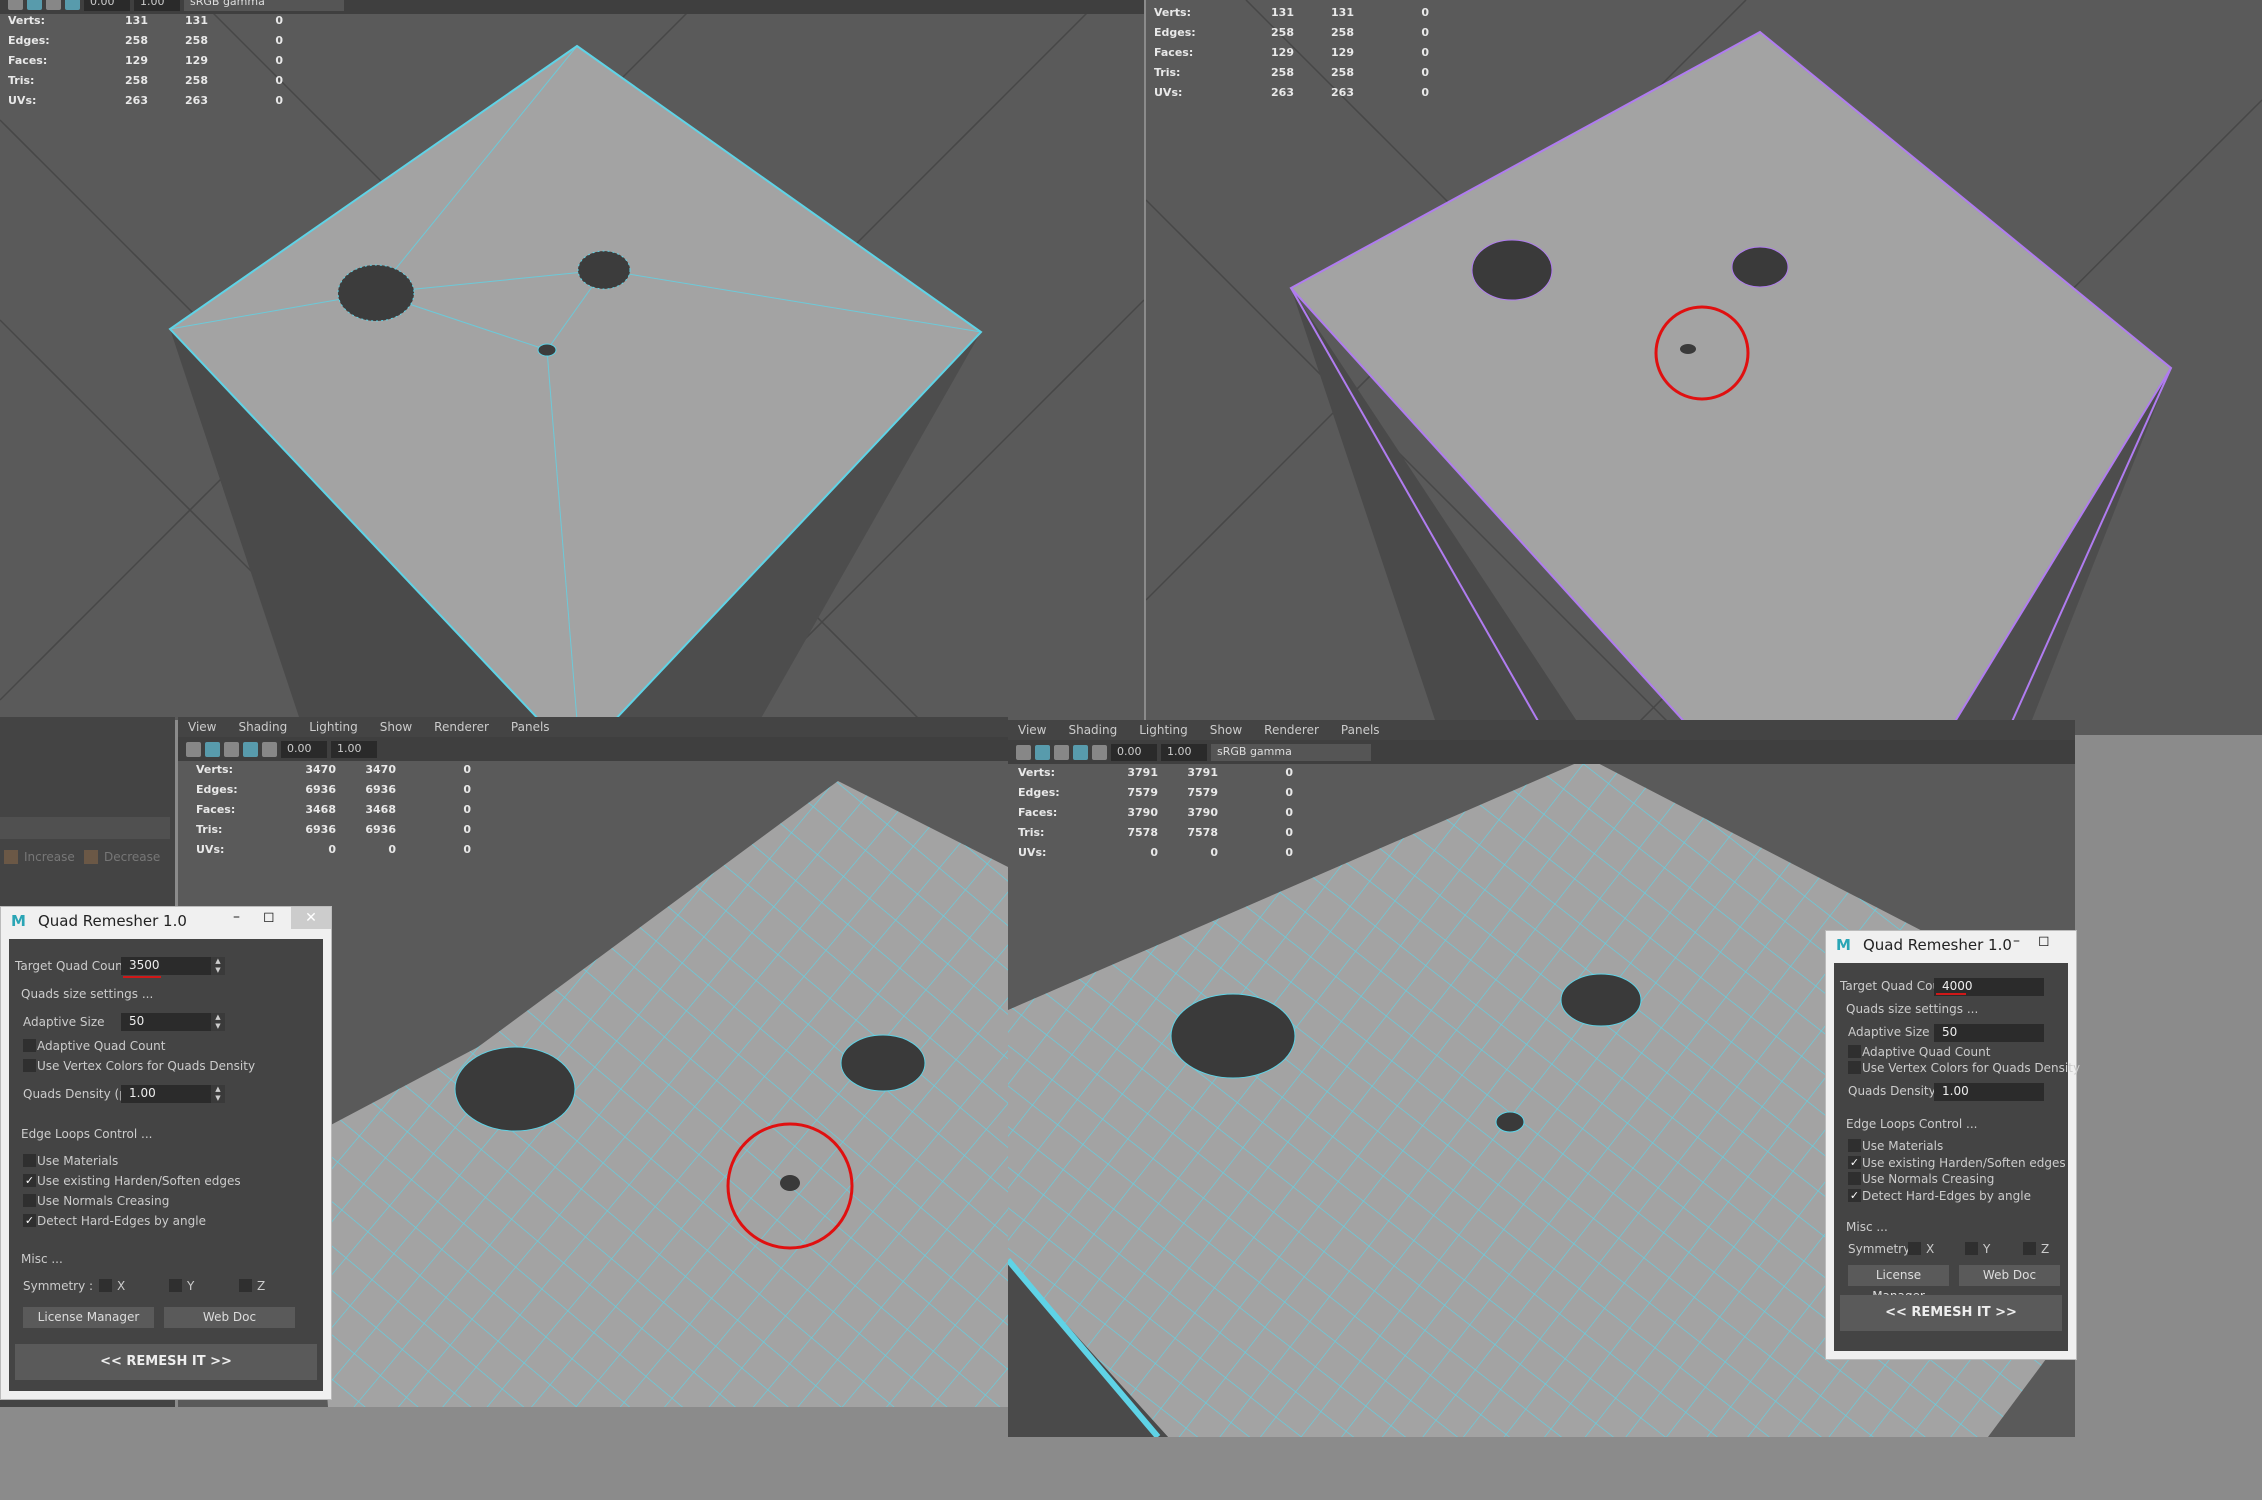 The image size is (2262, 1500). What do you see at coordinates (333, 849) in the screenshot?
I see `stat-row: UVs: 0 0 0` at bounding box center [333, 849].